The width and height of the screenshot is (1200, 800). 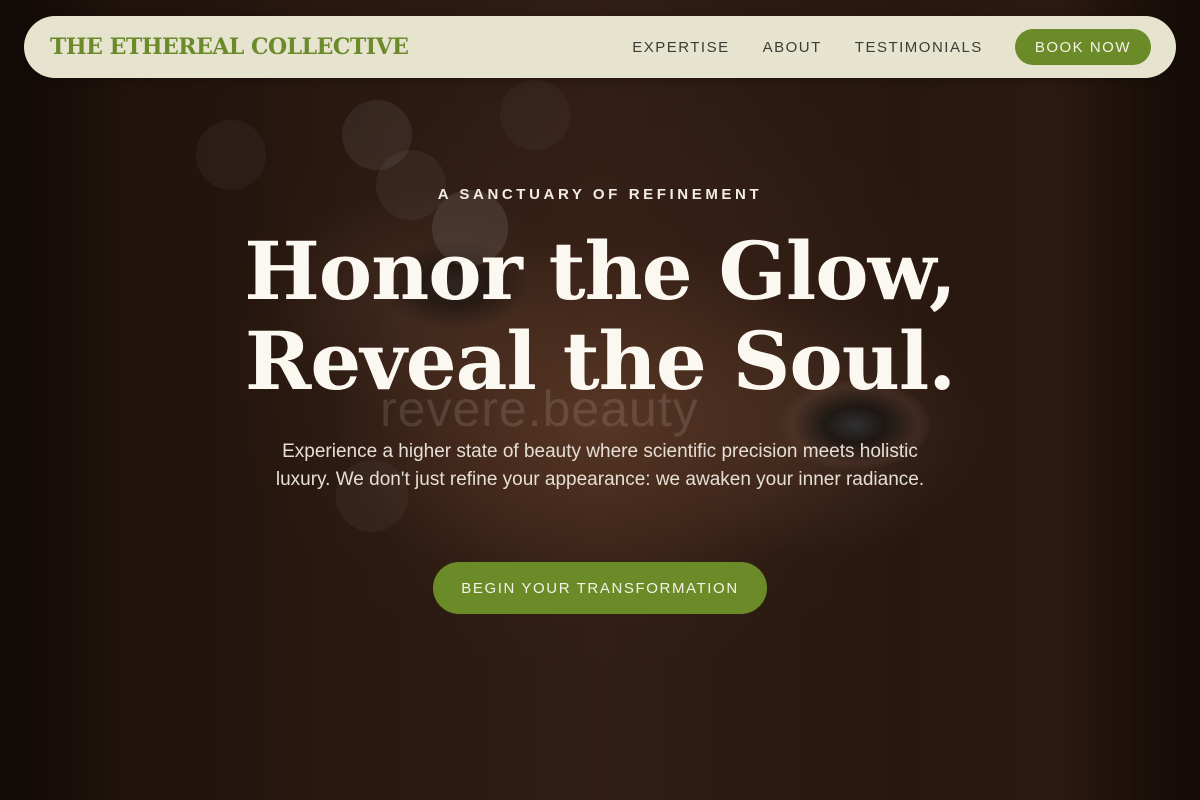 What do you see at coordinates (600, 271) in the screenshot?
I see `hero-headline-line-1: Honor the Glow,` at bounding box center [600, 271].